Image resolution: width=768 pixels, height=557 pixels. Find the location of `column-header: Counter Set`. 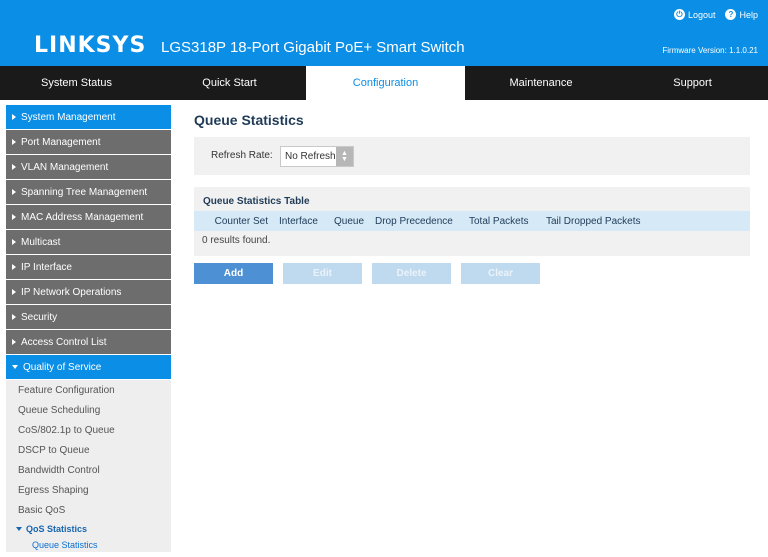

column-header: Counter Set is located at coordinates (241, 221).